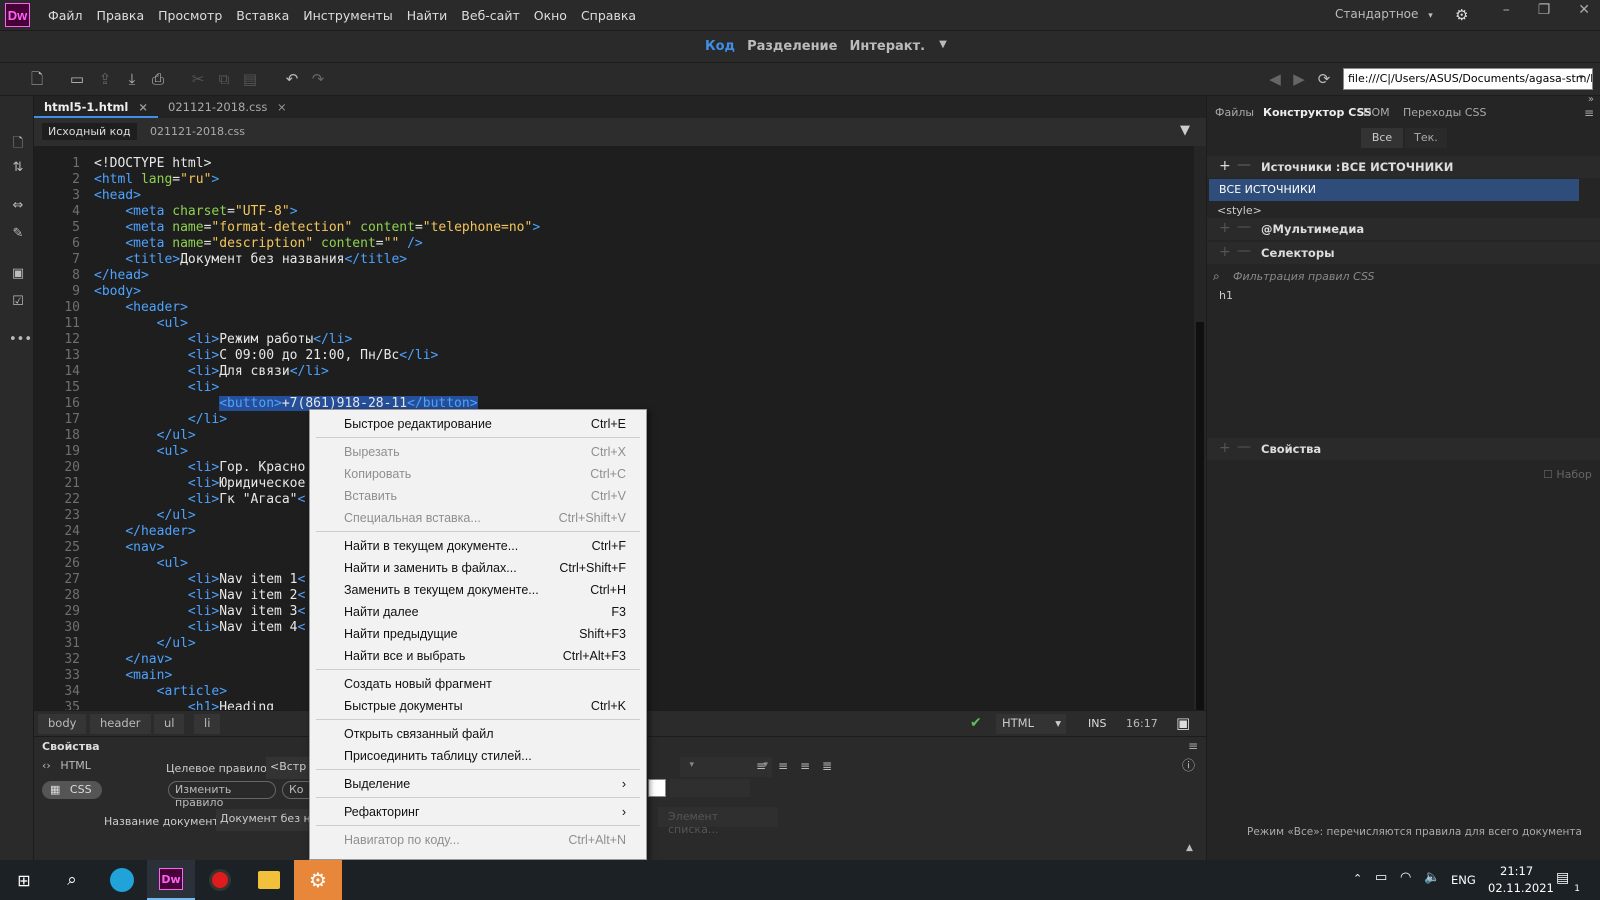 The width and height of the screenshot is (1600, 900). What do you see at coordinates (169, 484) in the screenshot?
I see `code-line: 21 <li>Юридическое` at bounding box center [169, 484].